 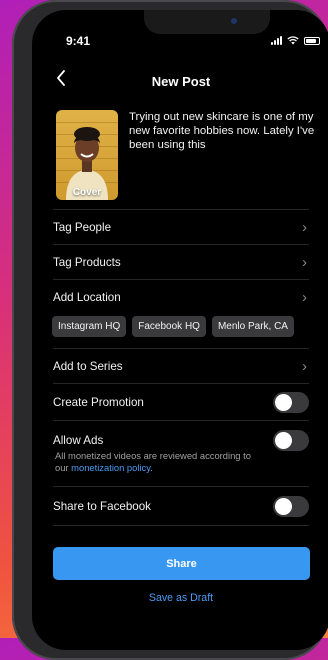 I want to click on cover-label: Cover, so click(x=87, y=192).